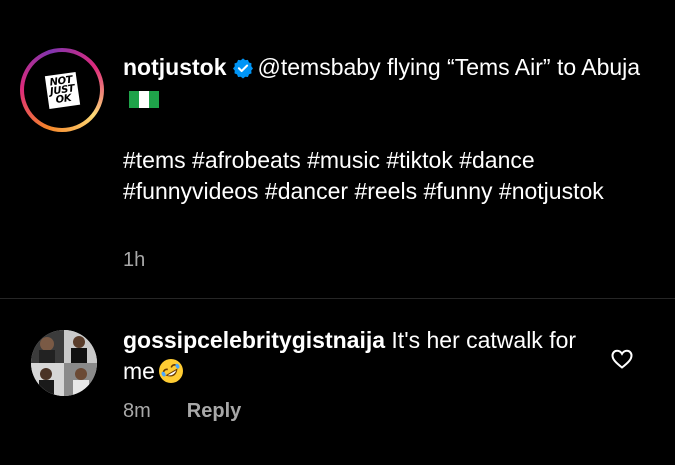 The height and width of the screenshot is (465, 675). I want to click on caption-mention: @temsbaby, so click(319, 67).